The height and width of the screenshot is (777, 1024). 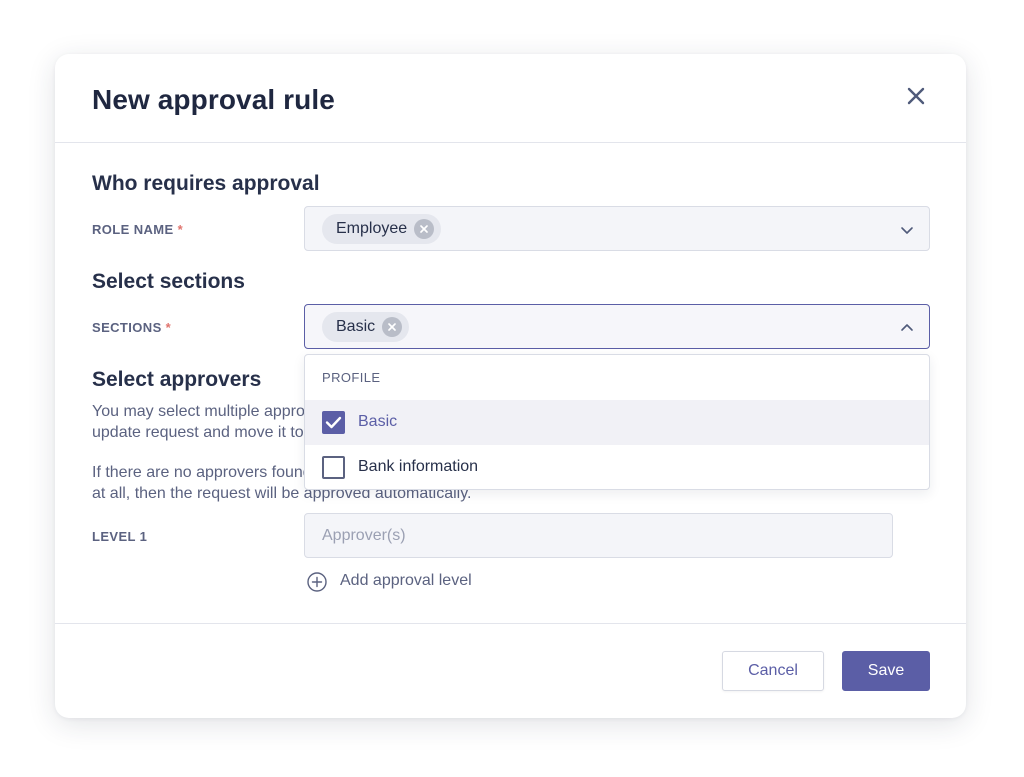 What do you see at coordinates (617, 326) in the screenshot?
I see `sections-select: Basic` at bounding box center [617, 326].